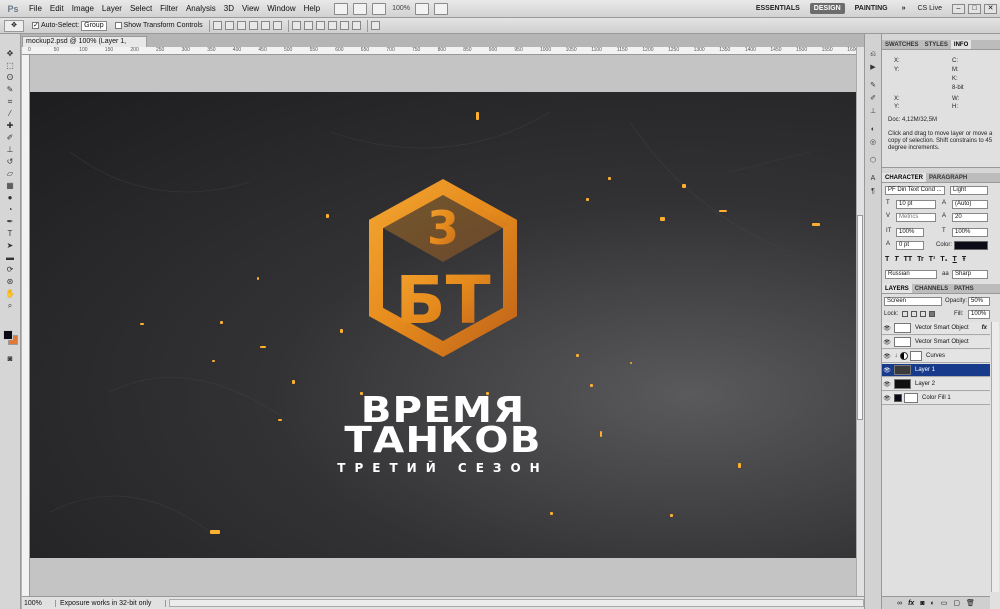 Image resolution: width=1000 pixels, height=609 pixels. What do you see at coordinates (253, 25) in the screenshot?
I see `align-left-icon` at bounding box center [253, 25].